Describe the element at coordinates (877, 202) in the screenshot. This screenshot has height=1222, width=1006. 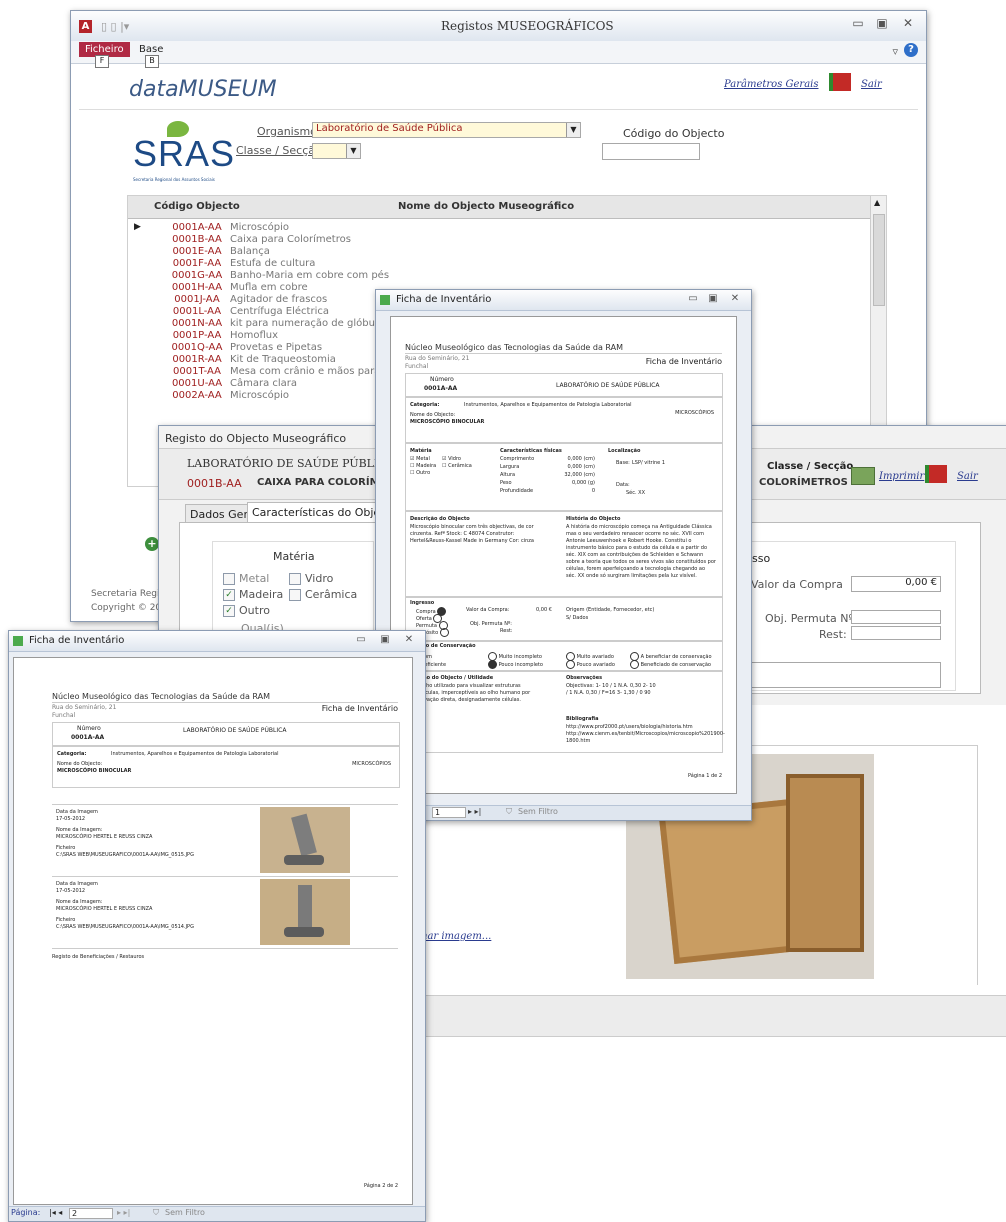
I see `scroll-up-icon: ▲` at that location.